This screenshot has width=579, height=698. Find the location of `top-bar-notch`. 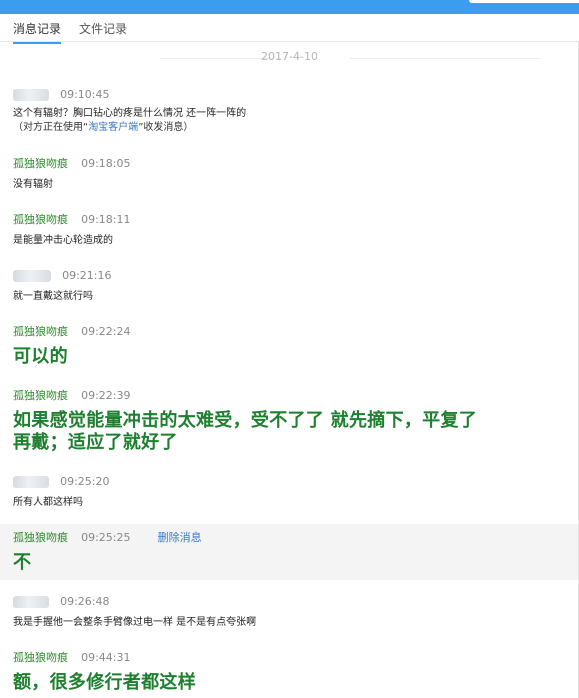

top-bar-notch is located at coordinates (524, 1).